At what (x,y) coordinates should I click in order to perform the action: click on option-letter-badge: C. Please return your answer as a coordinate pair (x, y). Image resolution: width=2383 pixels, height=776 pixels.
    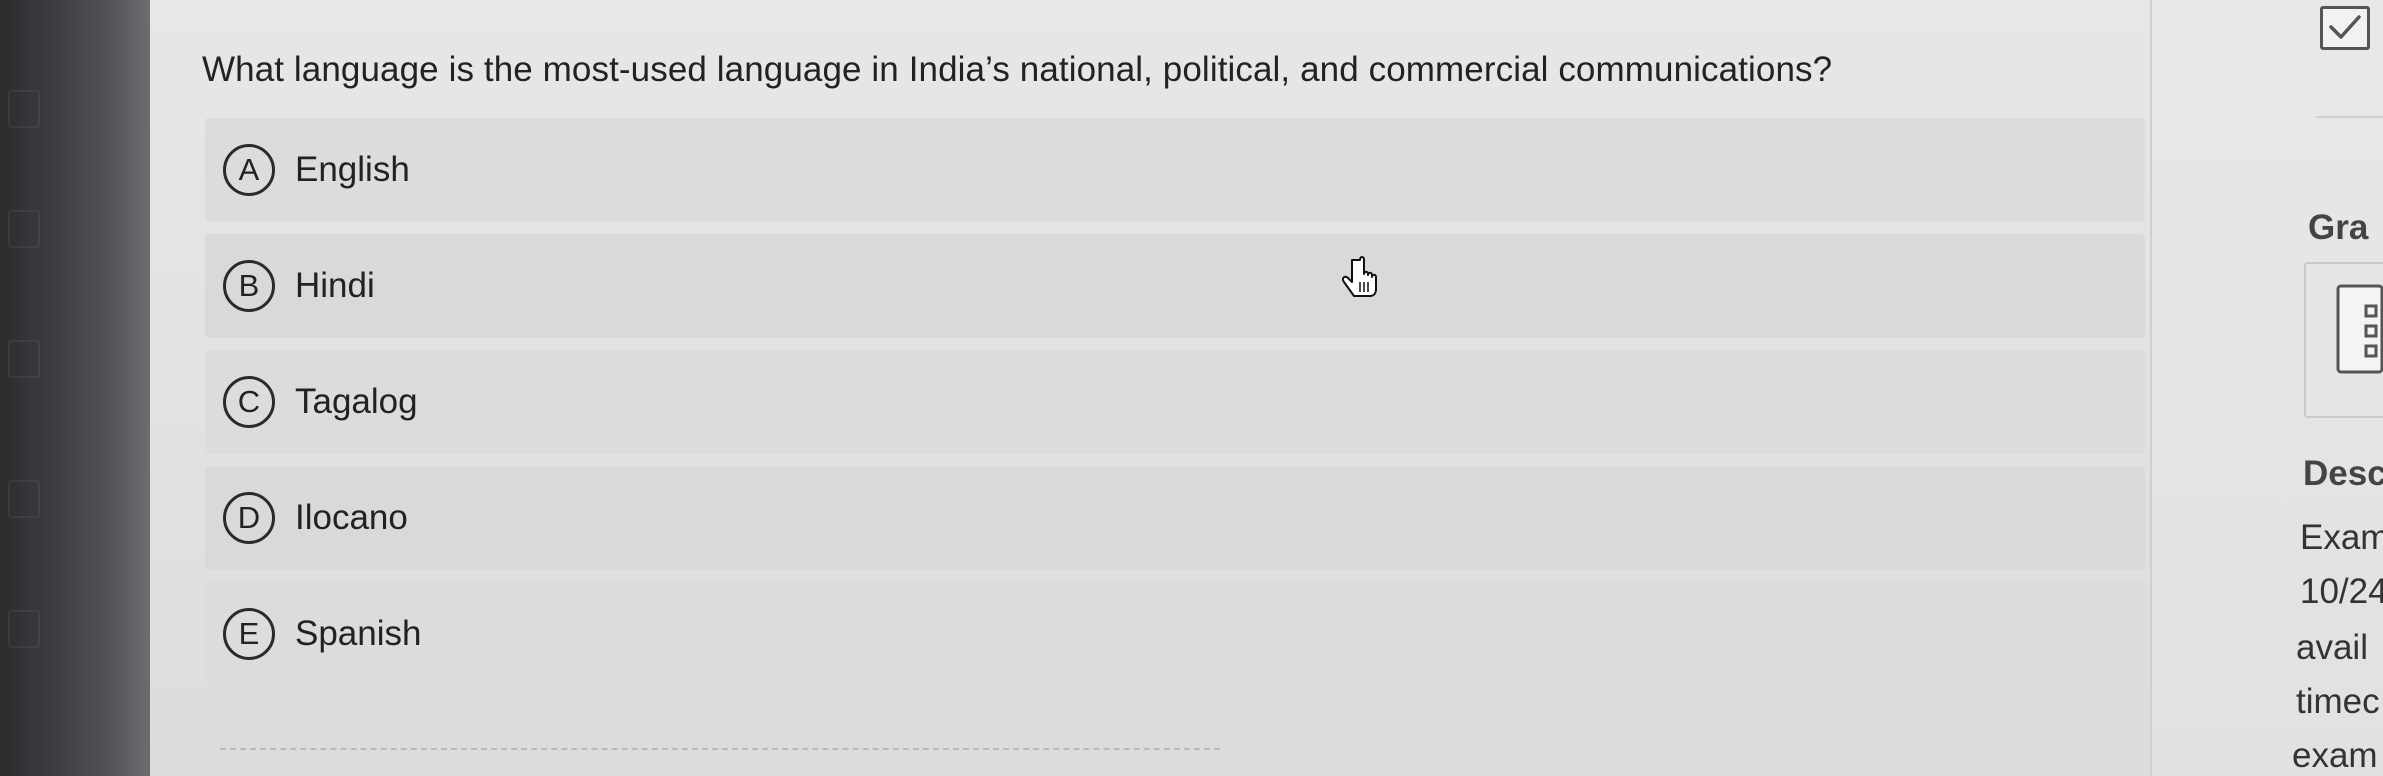
    Looking at the image, I should click on (249, 402).